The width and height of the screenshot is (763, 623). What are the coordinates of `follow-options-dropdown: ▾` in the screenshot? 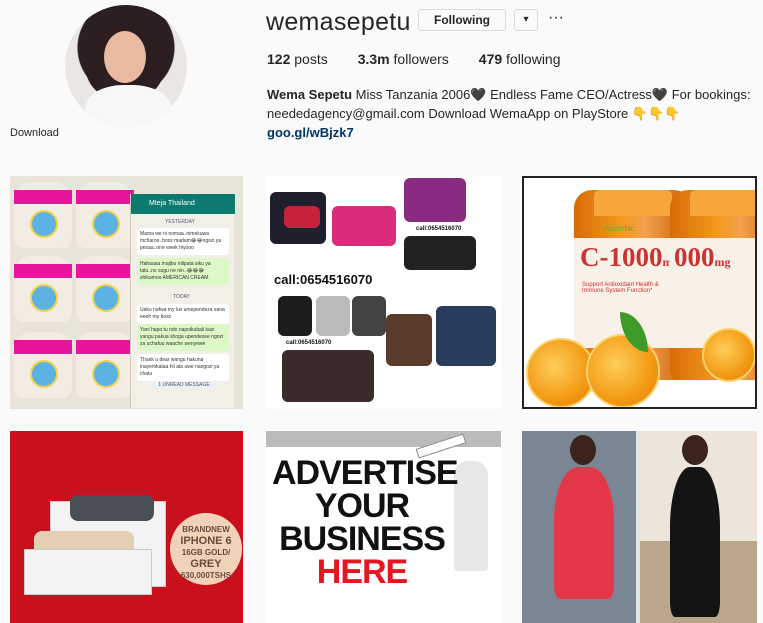 It's located at (526, 20).